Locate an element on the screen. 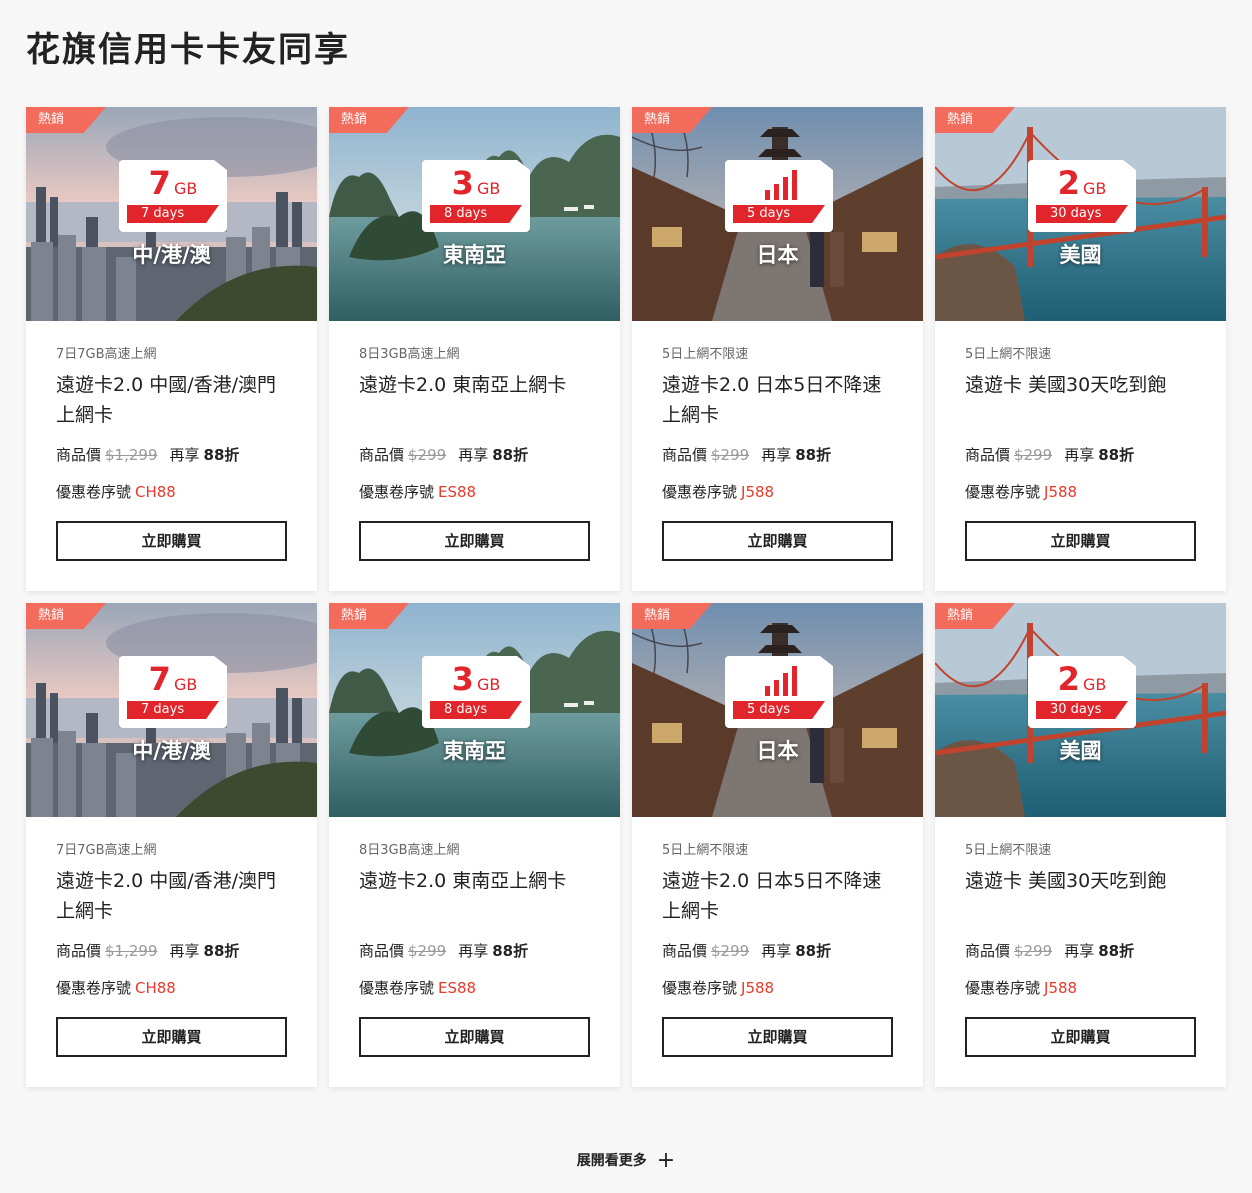  price-line: 商品價 $1,299 再享 88折 is located at coordinates (171, 950).